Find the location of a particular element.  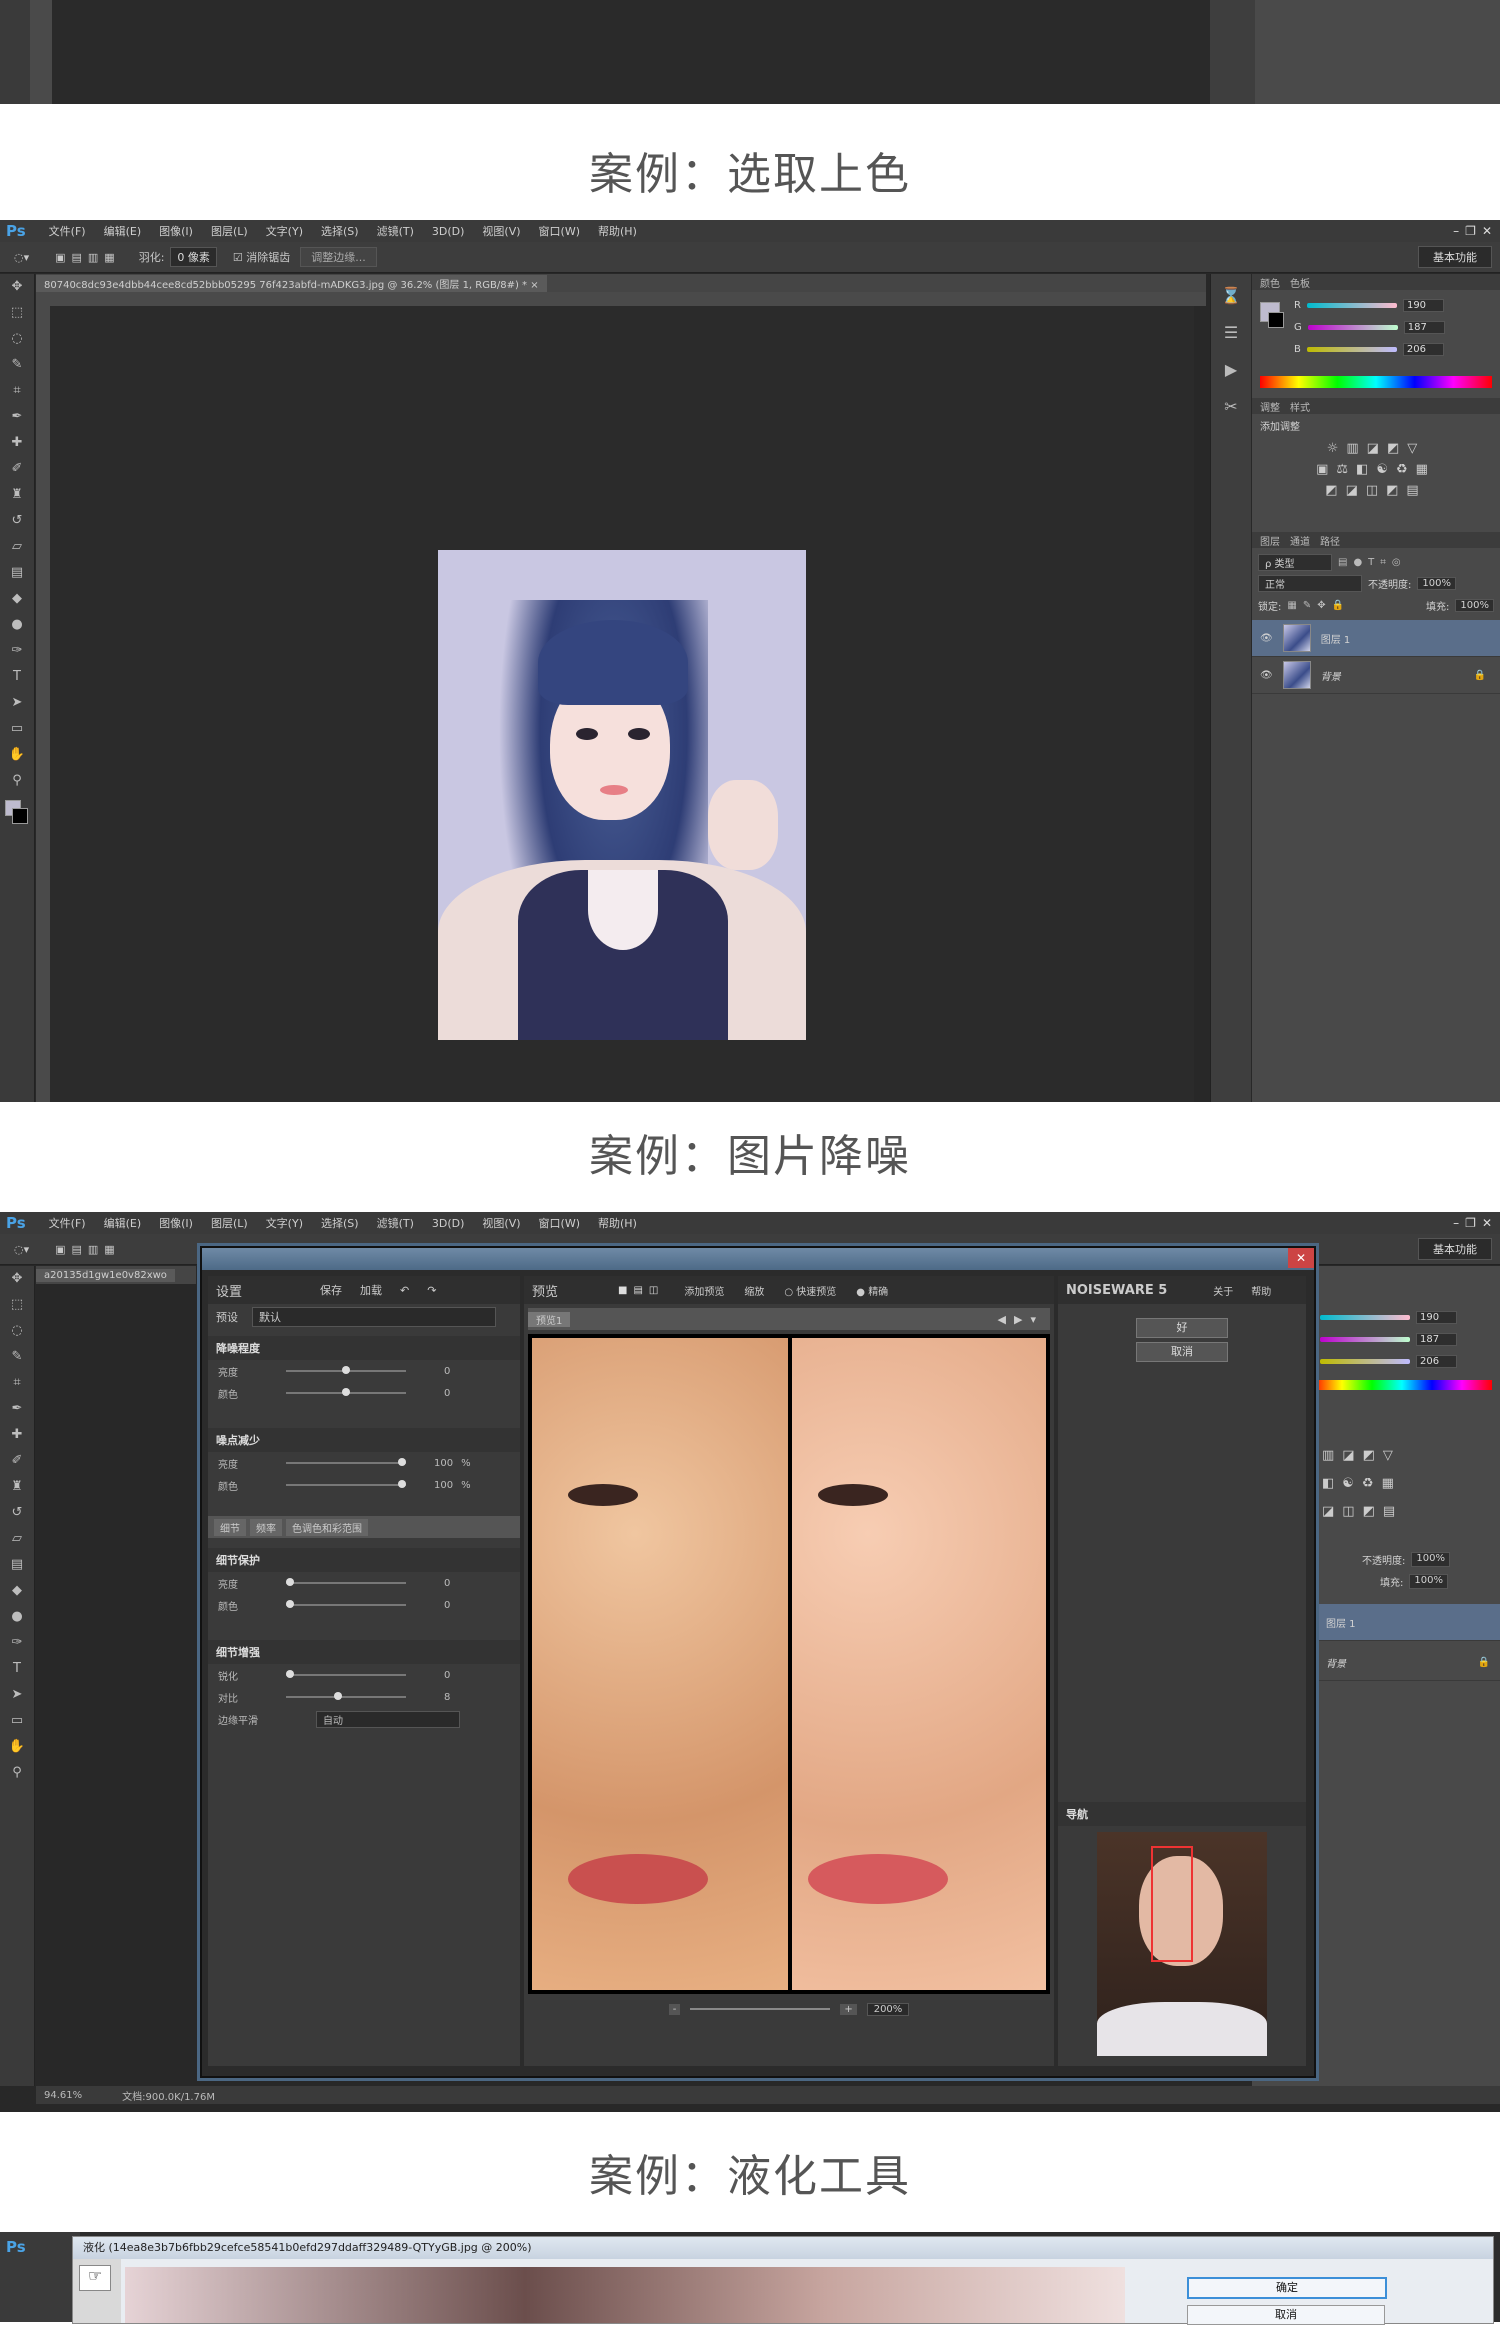

tab-channels: 通道 is located at coordinates (1300, 540).